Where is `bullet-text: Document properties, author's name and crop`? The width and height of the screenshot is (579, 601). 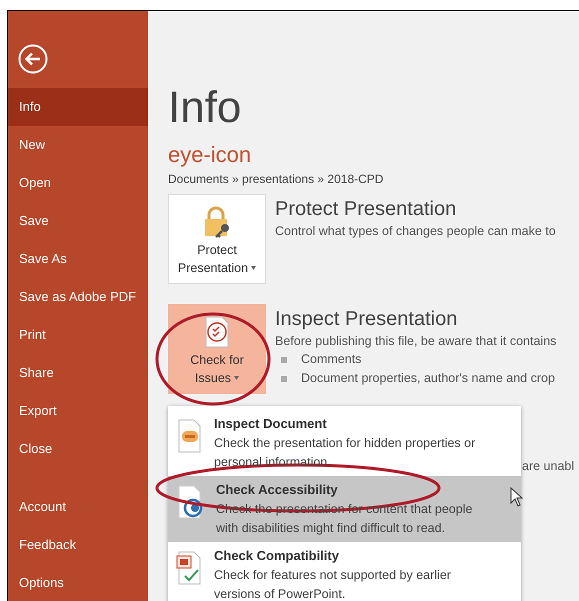 bullet-text: Document properties, author's name and crop is located at coordinates (428, 379).